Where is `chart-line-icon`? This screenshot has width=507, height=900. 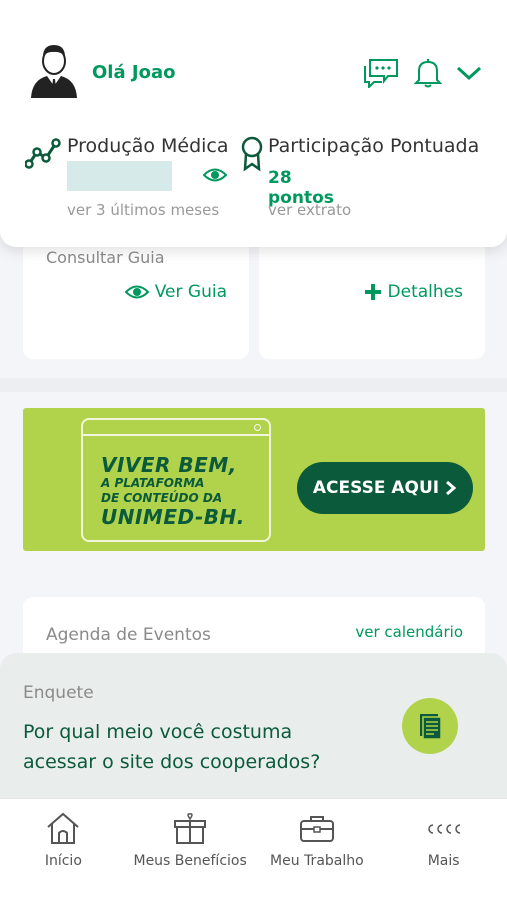
chart-line-icon is located at coordinates (43, 153).